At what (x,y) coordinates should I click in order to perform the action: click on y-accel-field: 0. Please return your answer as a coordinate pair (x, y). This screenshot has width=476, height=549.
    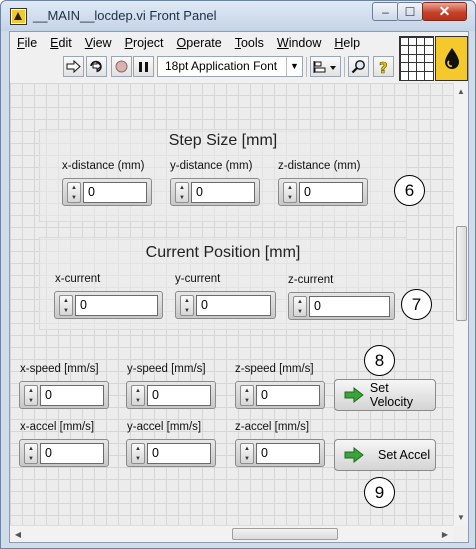
    Looking at the image, I should click on (179, 453).